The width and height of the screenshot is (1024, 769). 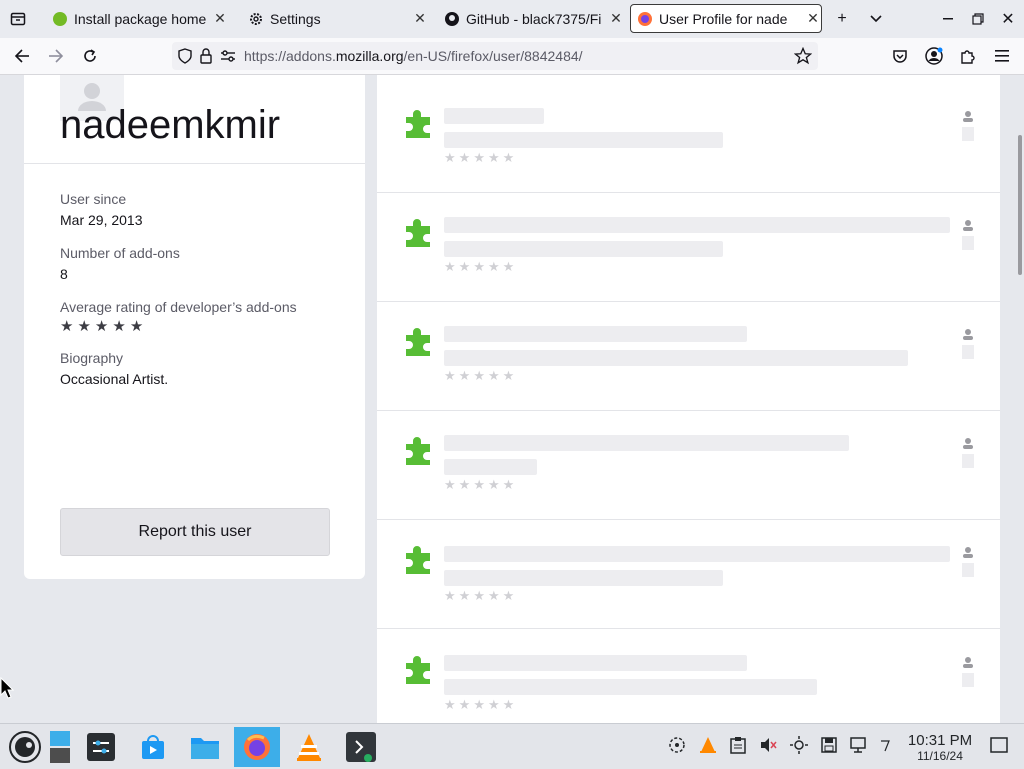 I want to click on new-tab-icon: +, so click(x=842, y=19).